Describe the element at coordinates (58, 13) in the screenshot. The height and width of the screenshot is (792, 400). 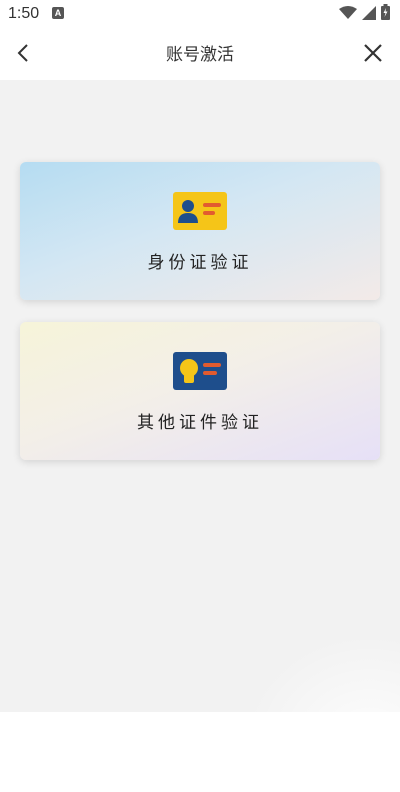
I see `notification-icon: A` at that location.